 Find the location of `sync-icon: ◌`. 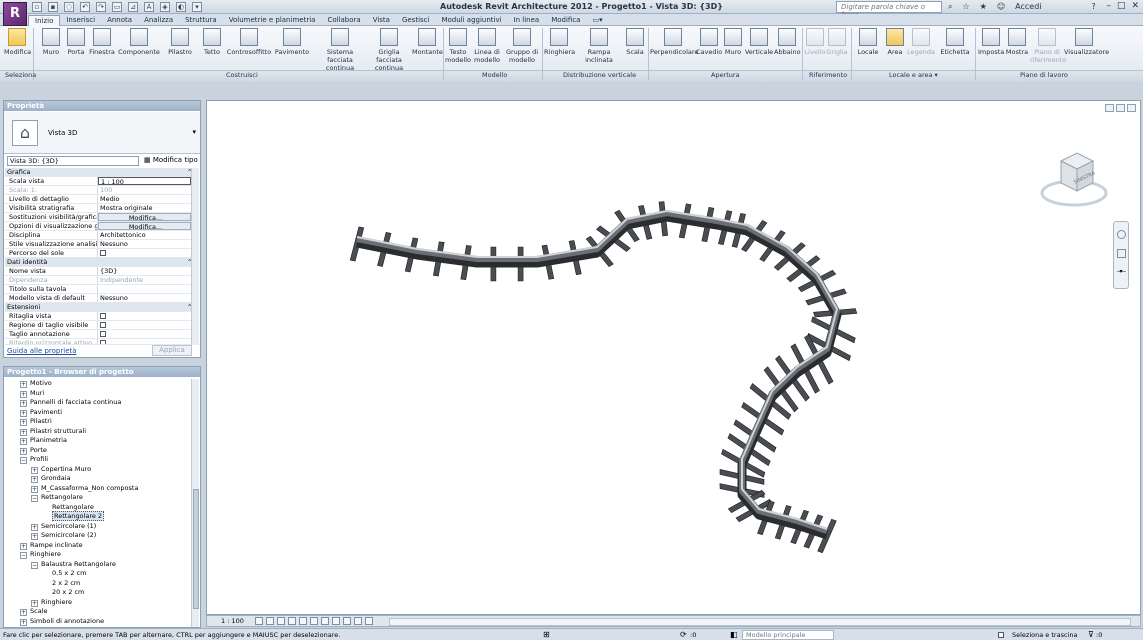

sync-icon: ◌ is located at coordinates (69, 7).